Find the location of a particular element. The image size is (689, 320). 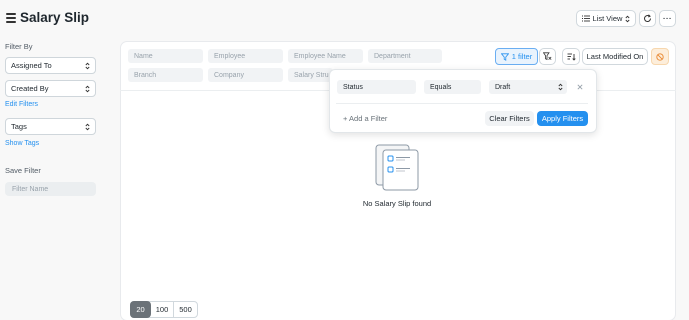

branch-filter-input: Branch is located at coordinates (165, 75).